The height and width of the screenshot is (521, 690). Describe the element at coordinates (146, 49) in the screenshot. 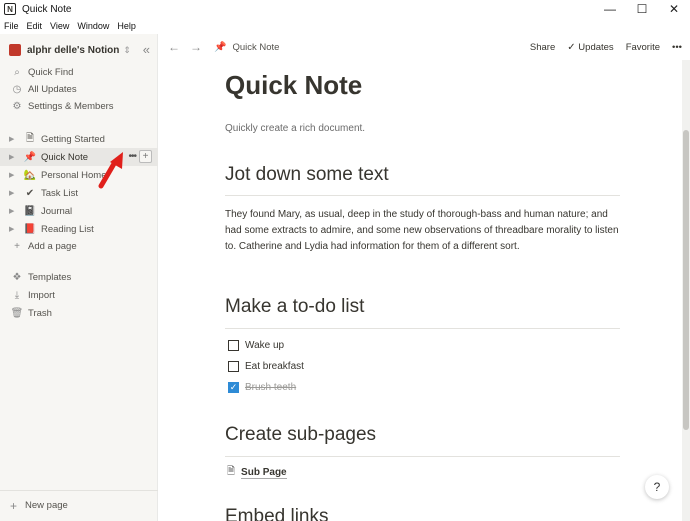

I see `collapse-sidebar-icon: «` at that location.